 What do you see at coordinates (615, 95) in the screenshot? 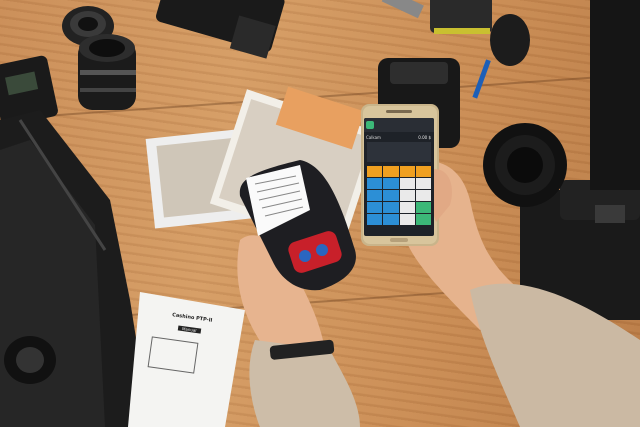
I see `camera-strap-right` at bounding box center [615, 95].